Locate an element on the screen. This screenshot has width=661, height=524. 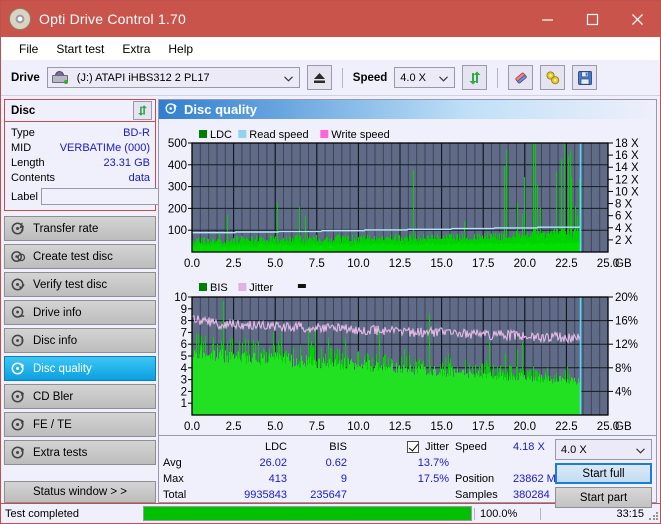
stats-ldc-avg: 26.02 is located at coordinates (273, 463).